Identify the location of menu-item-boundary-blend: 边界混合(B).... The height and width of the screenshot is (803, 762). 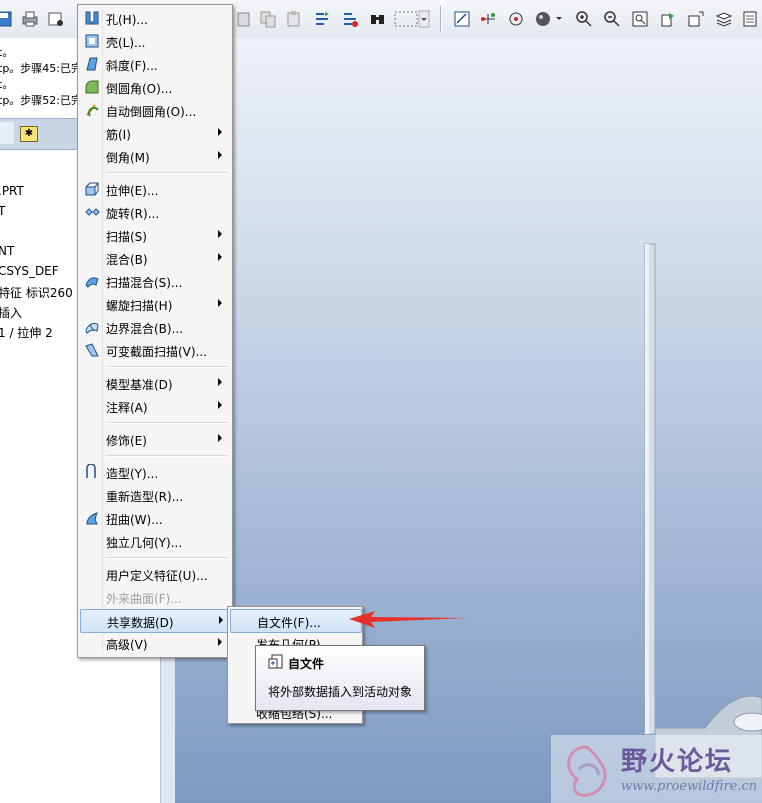
(155, 327).